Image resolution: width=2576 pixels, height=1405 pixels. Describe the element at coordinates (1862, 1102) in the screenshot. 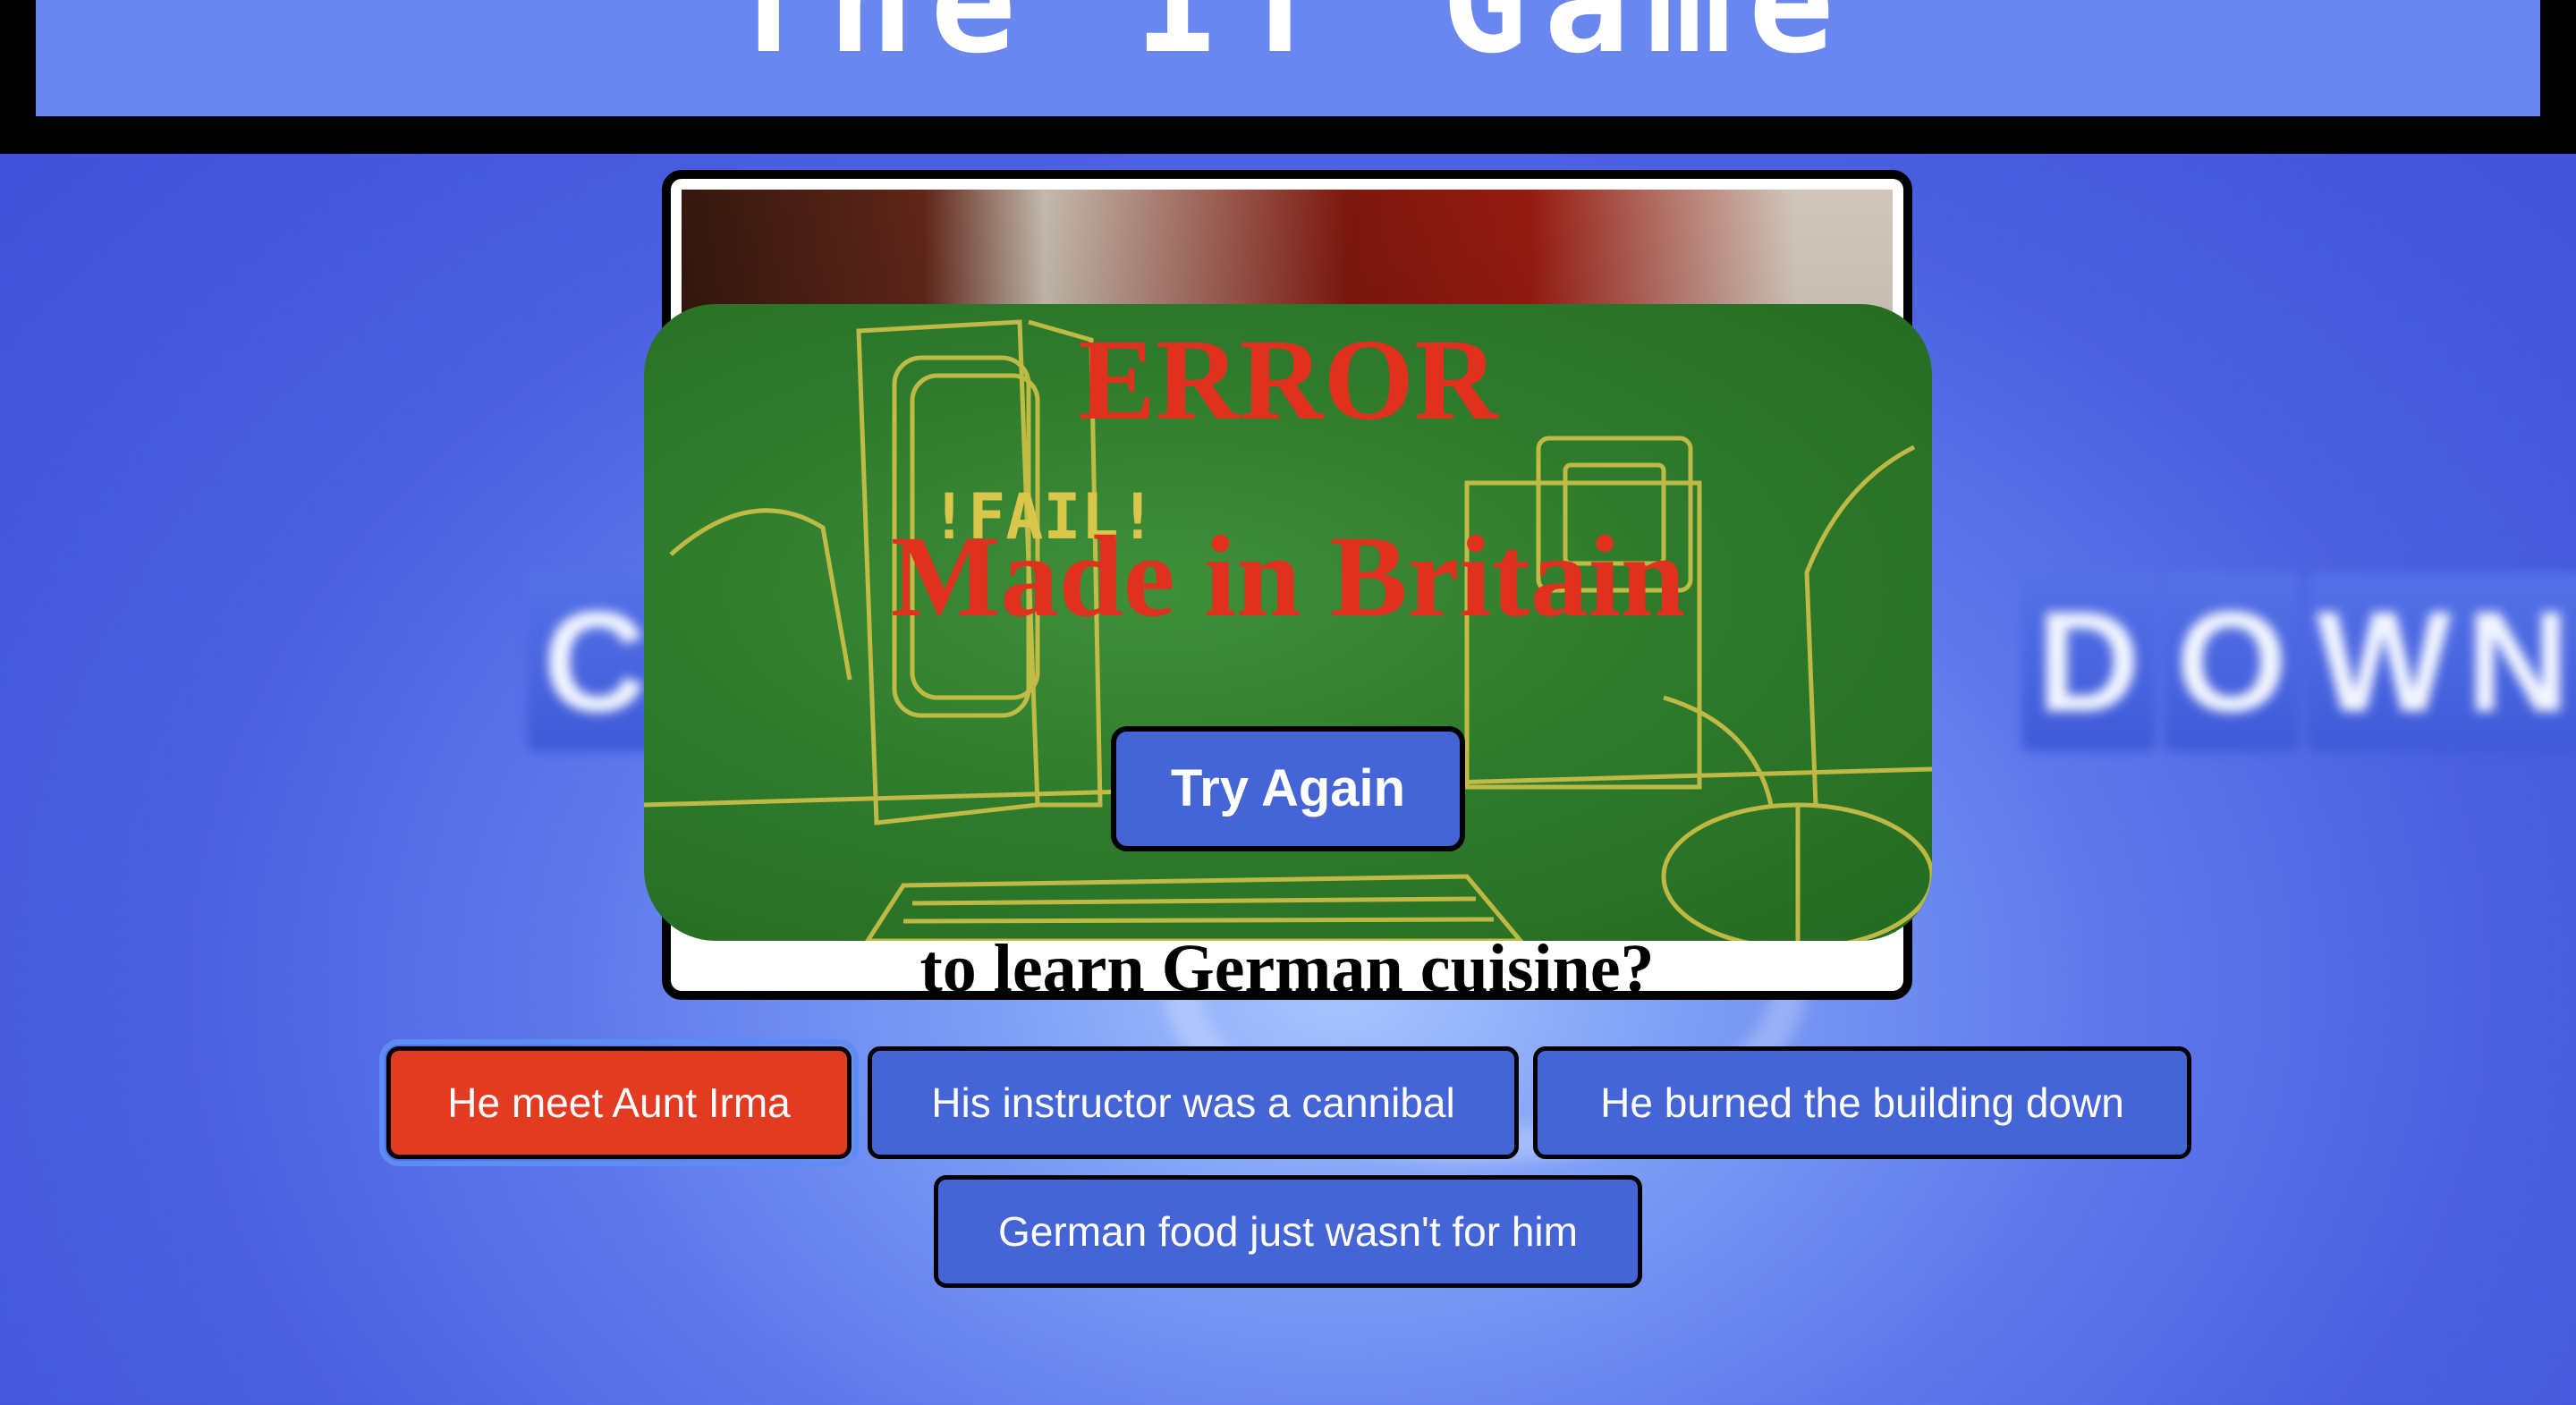

I see `answer-button-3: He burned the building down` at that location.